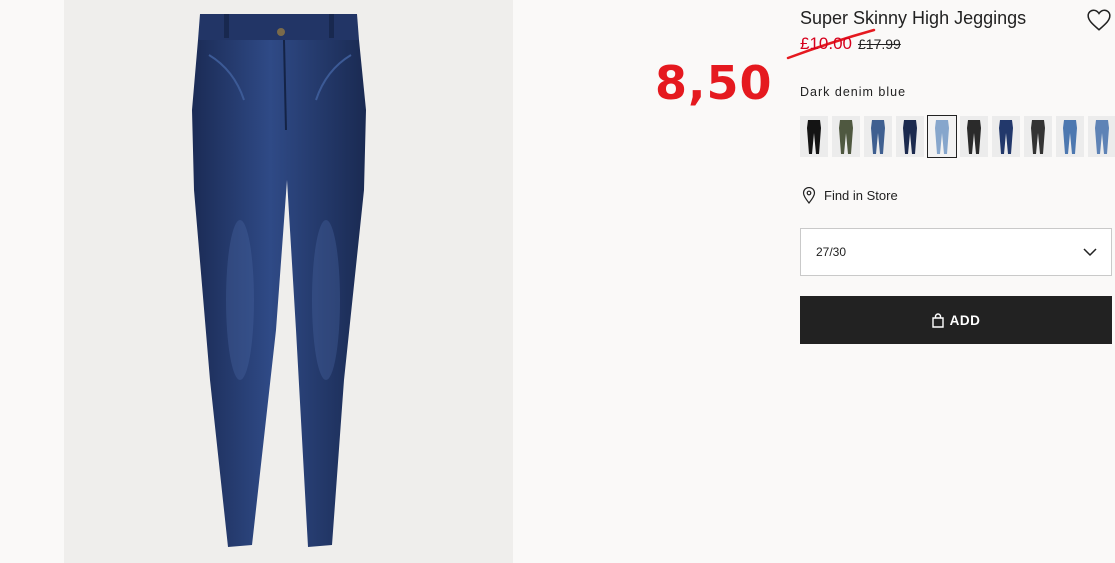 This screenshot has height=563, width=1115. I want to click on color-name: Dark denim blue, so click(853, 92).